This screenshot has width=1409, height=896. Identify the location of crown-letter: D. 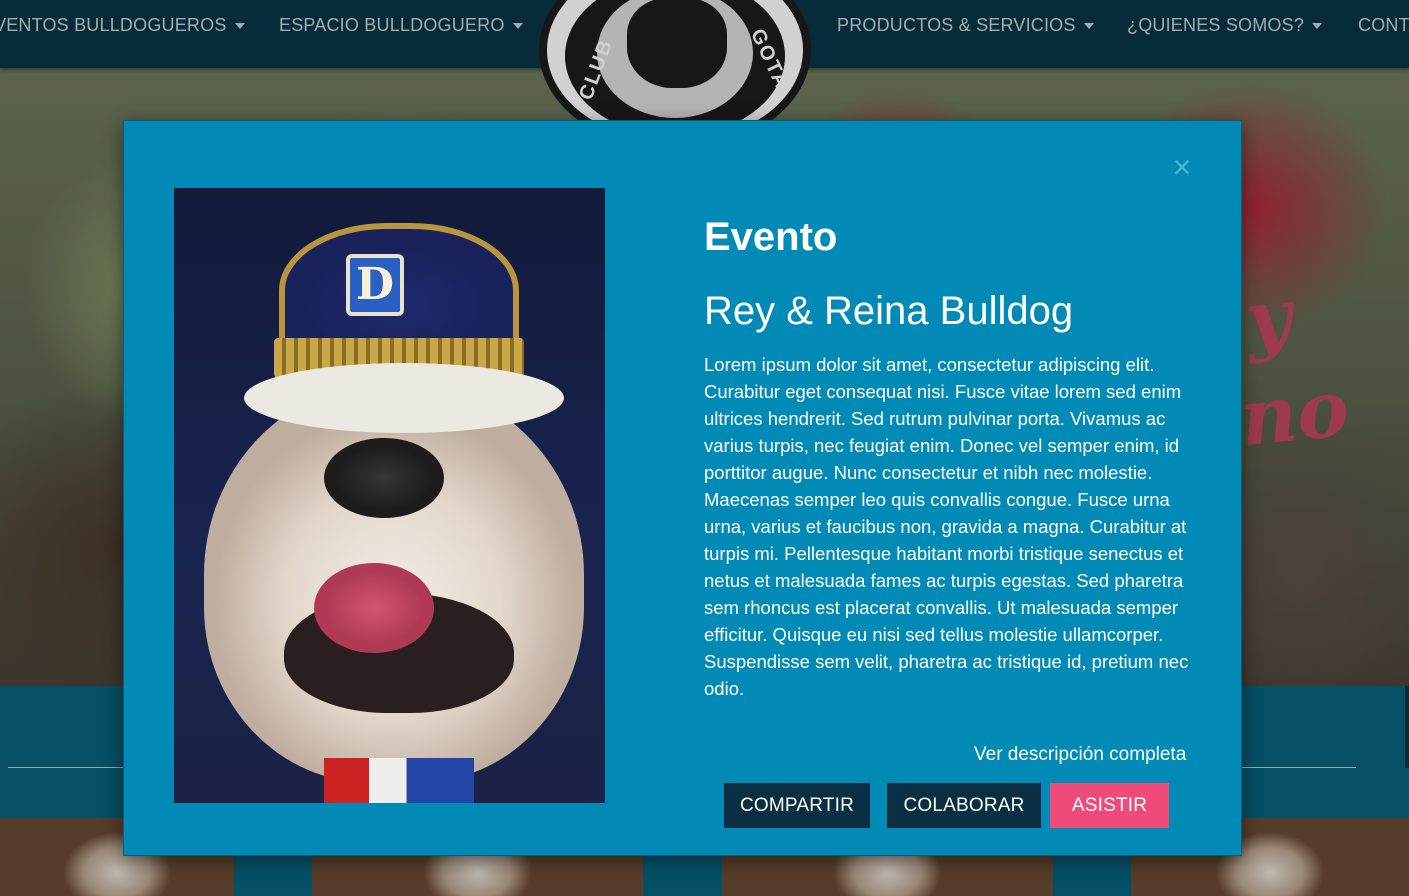
(375, 285).